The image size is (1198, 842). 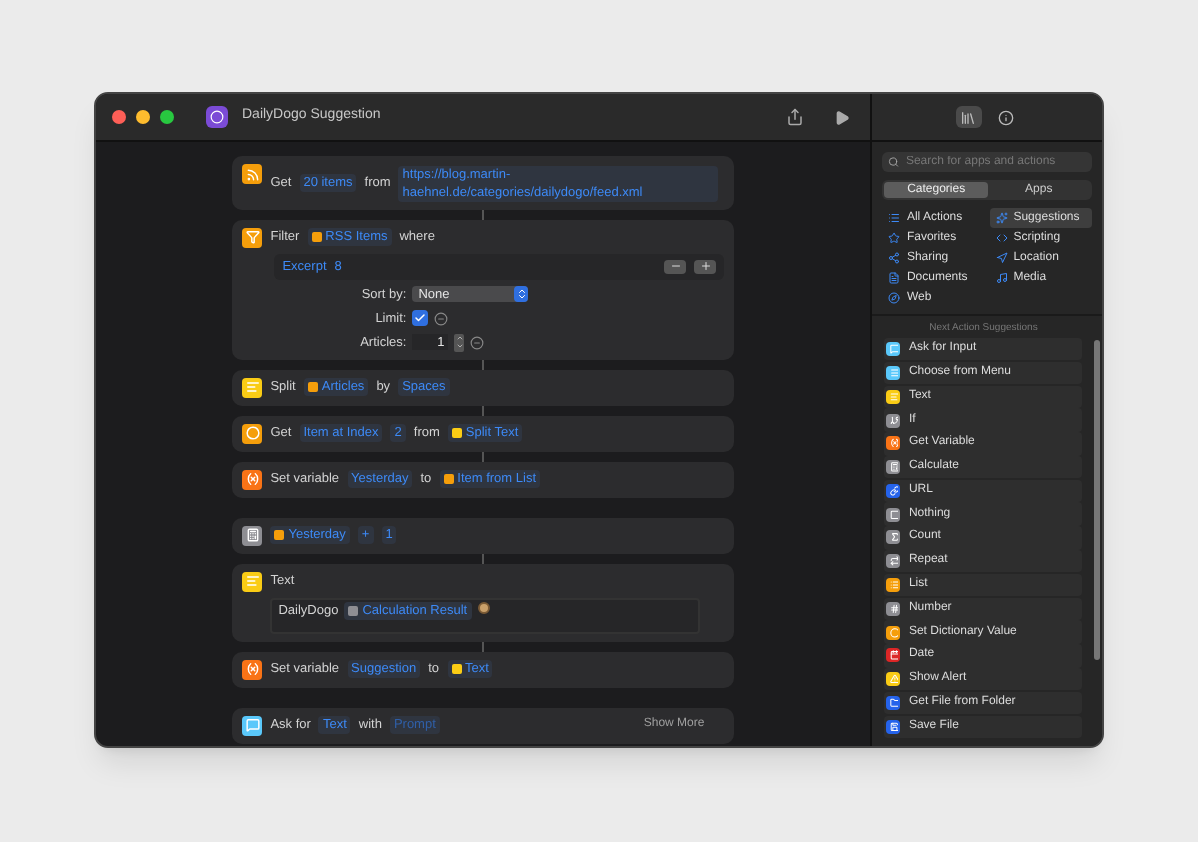 I want to click on updown-caret-icon, so click(x=521, y=294).